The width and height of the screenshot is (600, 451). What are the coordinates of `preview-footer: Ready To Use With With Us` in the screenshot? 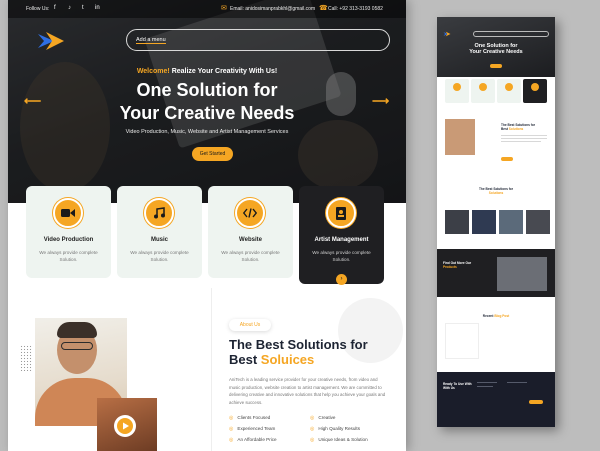 It's located at (496, 399).